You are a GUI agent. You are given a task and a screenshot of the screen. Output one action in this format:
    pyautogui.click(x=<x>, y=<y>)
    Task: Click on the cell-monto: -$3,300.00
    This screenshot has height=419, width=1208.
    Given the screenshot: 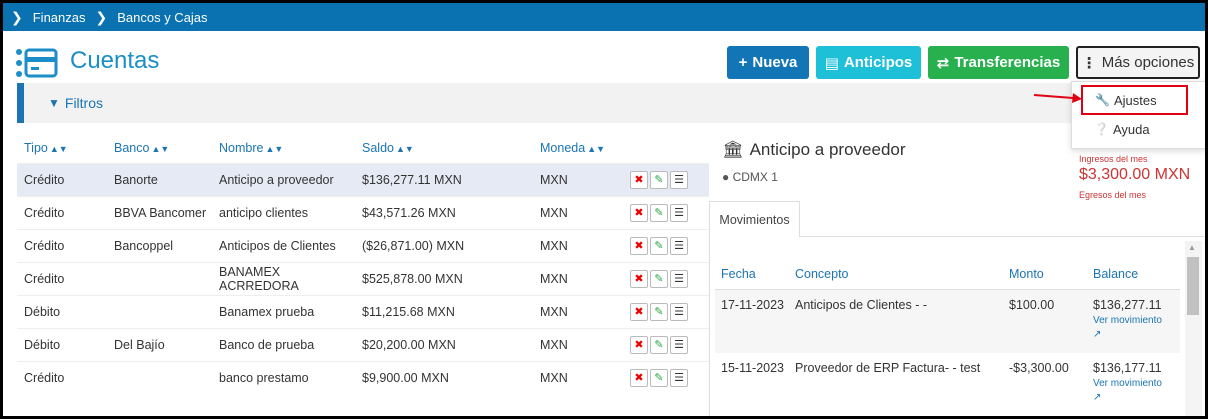 What is the action you would take?
    pyautogui.click(x=1039, y=368)
    